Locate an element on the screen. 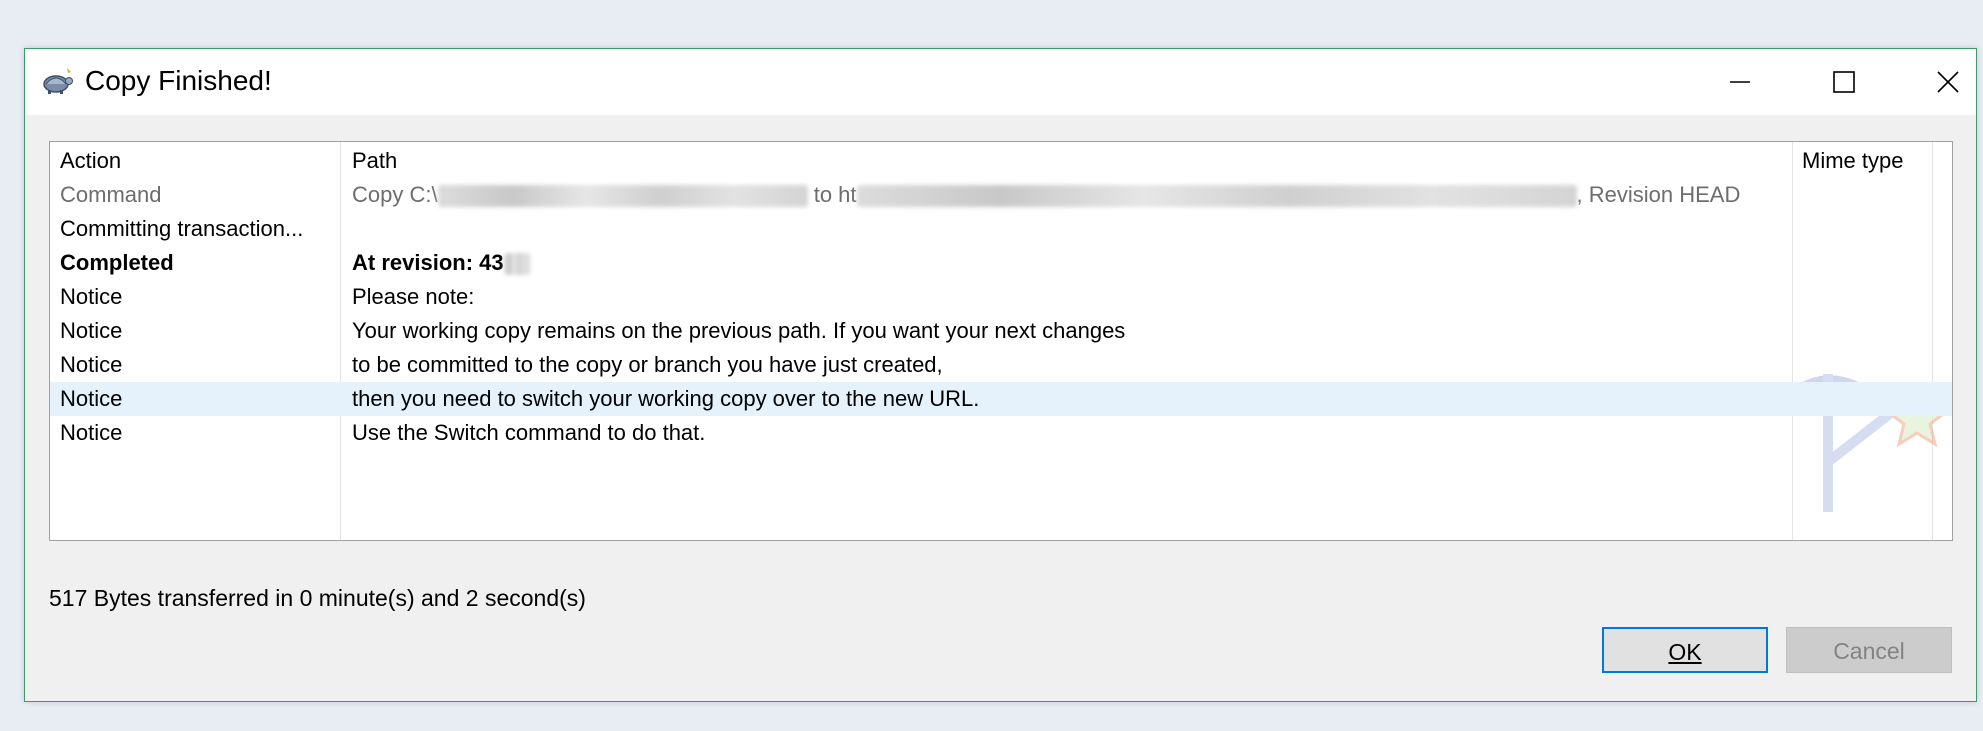 This screenshot has height=731, width=1983. redacted-revision is located at coordinates (516, 264).